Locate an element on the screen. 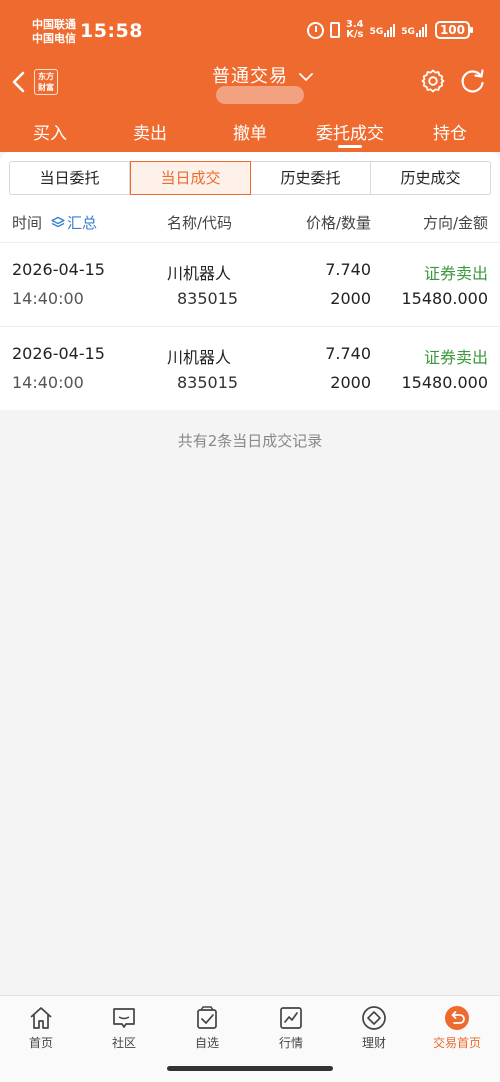 The width and height of the screenshot is (500, 1082). account-redaction is located at coordinates (260, 95).